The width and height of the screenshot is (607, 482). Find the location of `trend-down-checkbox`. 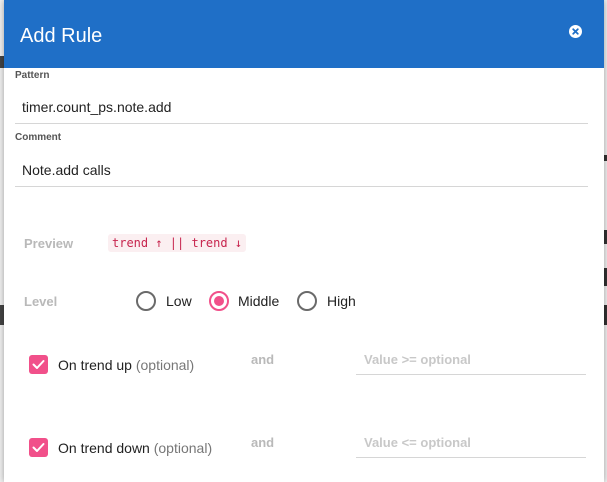

trend-down-checkbox is located at coordinates (38, 447).